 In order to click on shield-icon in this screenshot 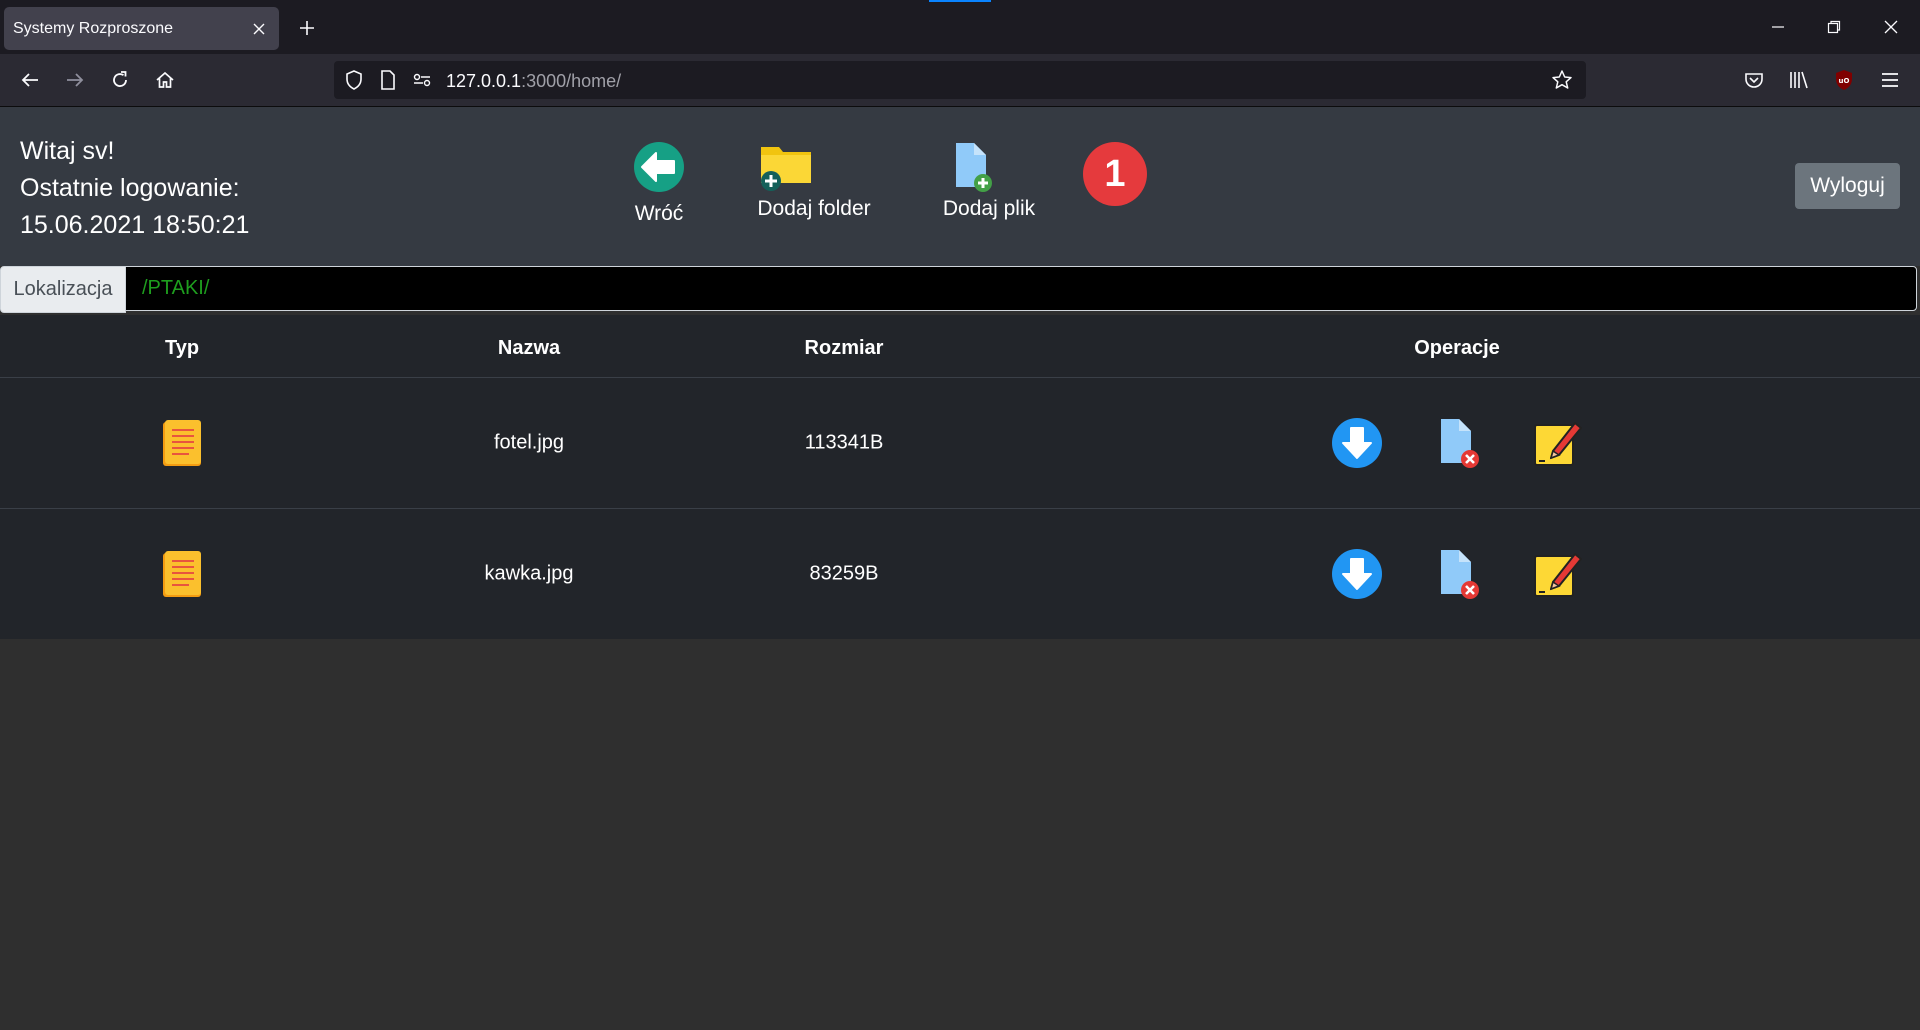, I will do `click(354, 80)`.